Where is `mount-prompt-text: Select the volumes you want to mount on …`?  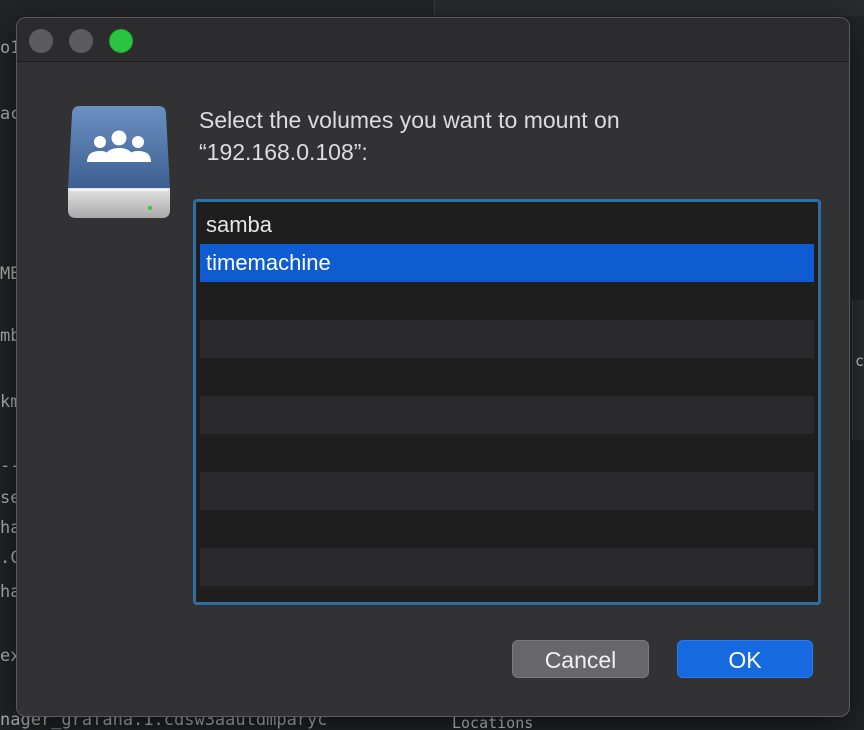
mount-prompt-text: Select the volumes you want to mount on … is located at coordinates (499, 136).